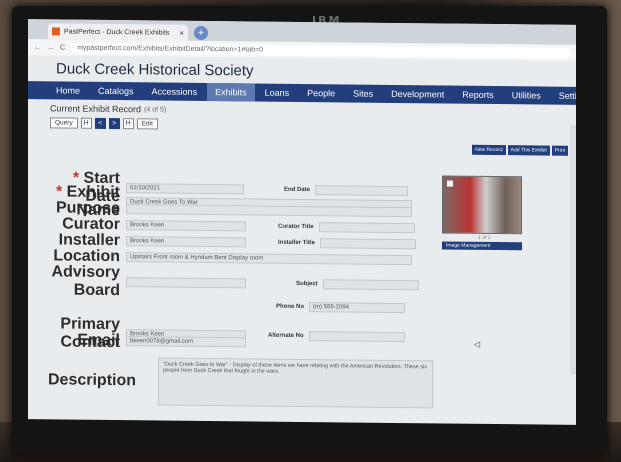 The image size is (621, 462). Describe the element at coordinates (186, 283) in the screenshot. I see `advisory-board-field` at that location.